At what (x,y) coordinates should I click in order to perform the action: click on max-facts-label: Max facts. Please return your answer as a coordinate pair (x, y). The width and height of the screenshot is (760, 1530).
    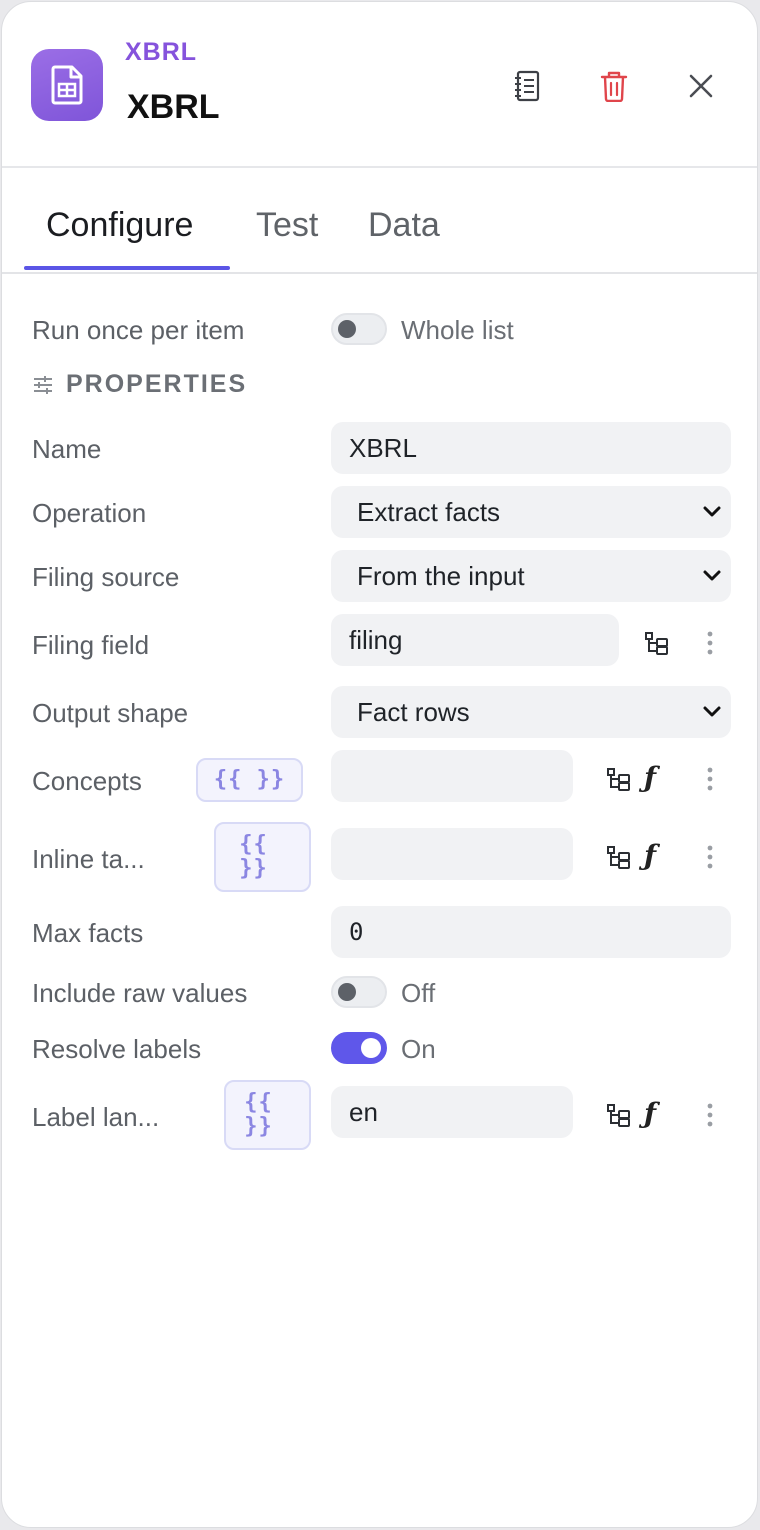
    Looking at the image, I should click on (88, 933).